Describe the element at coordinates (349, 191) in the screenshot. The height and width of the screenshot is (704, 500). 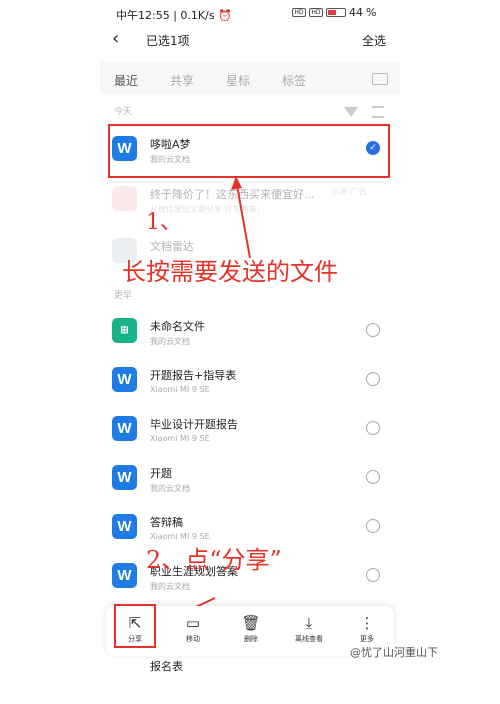
I see `ad-tag: 小米·广告` at that location.